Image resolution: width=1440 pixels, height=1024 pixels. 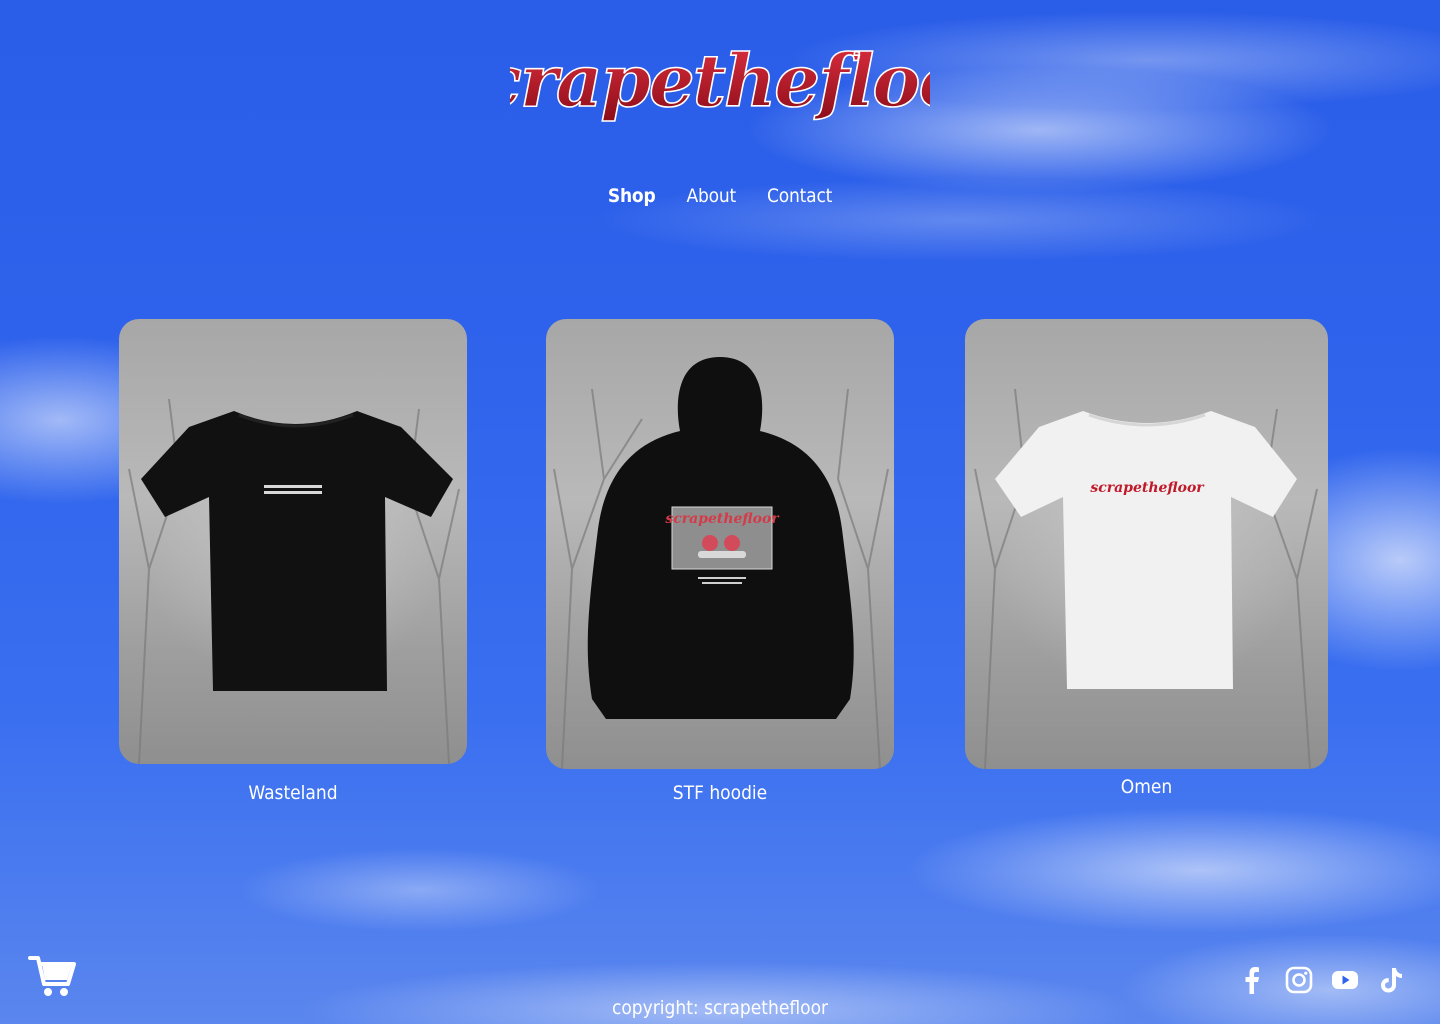 What do you see at coordinates (721, 563) in the screenshot?
I see `black-hoodie-image: scrapethefloor` at bounding box center [721, 563].